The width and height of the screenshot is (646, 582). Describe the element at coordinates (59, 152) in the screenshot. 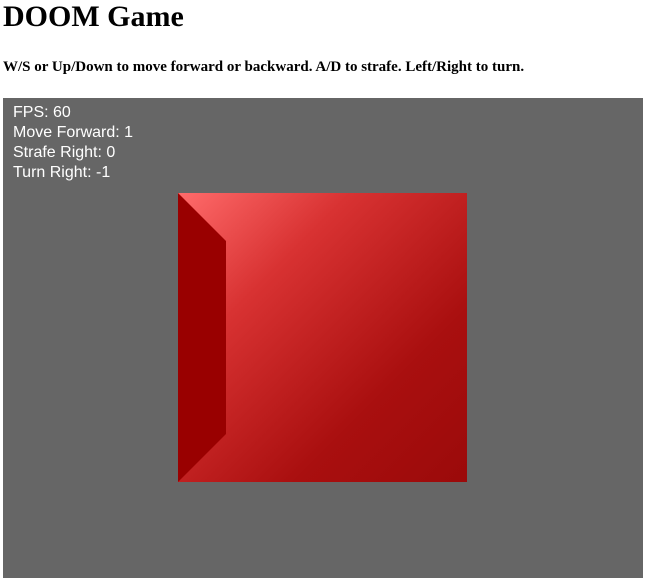

I see `strafe-right-label: Strafe Right` at that location.